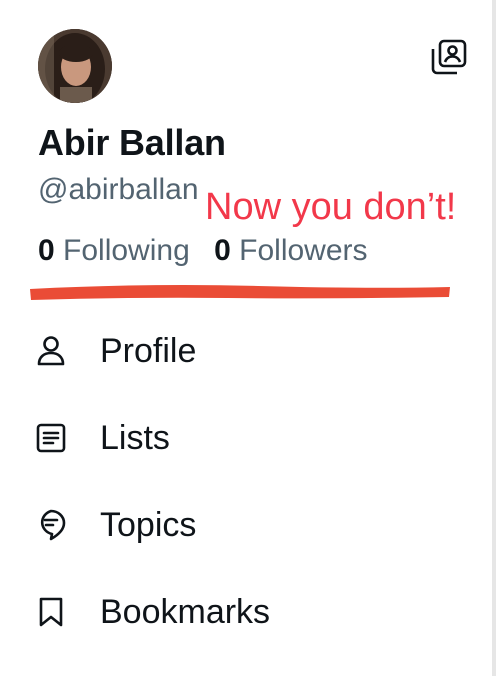 Image resolution: width=496 pixels, height=676 pixels. I want to click on topics-icon, so click(51, 525).